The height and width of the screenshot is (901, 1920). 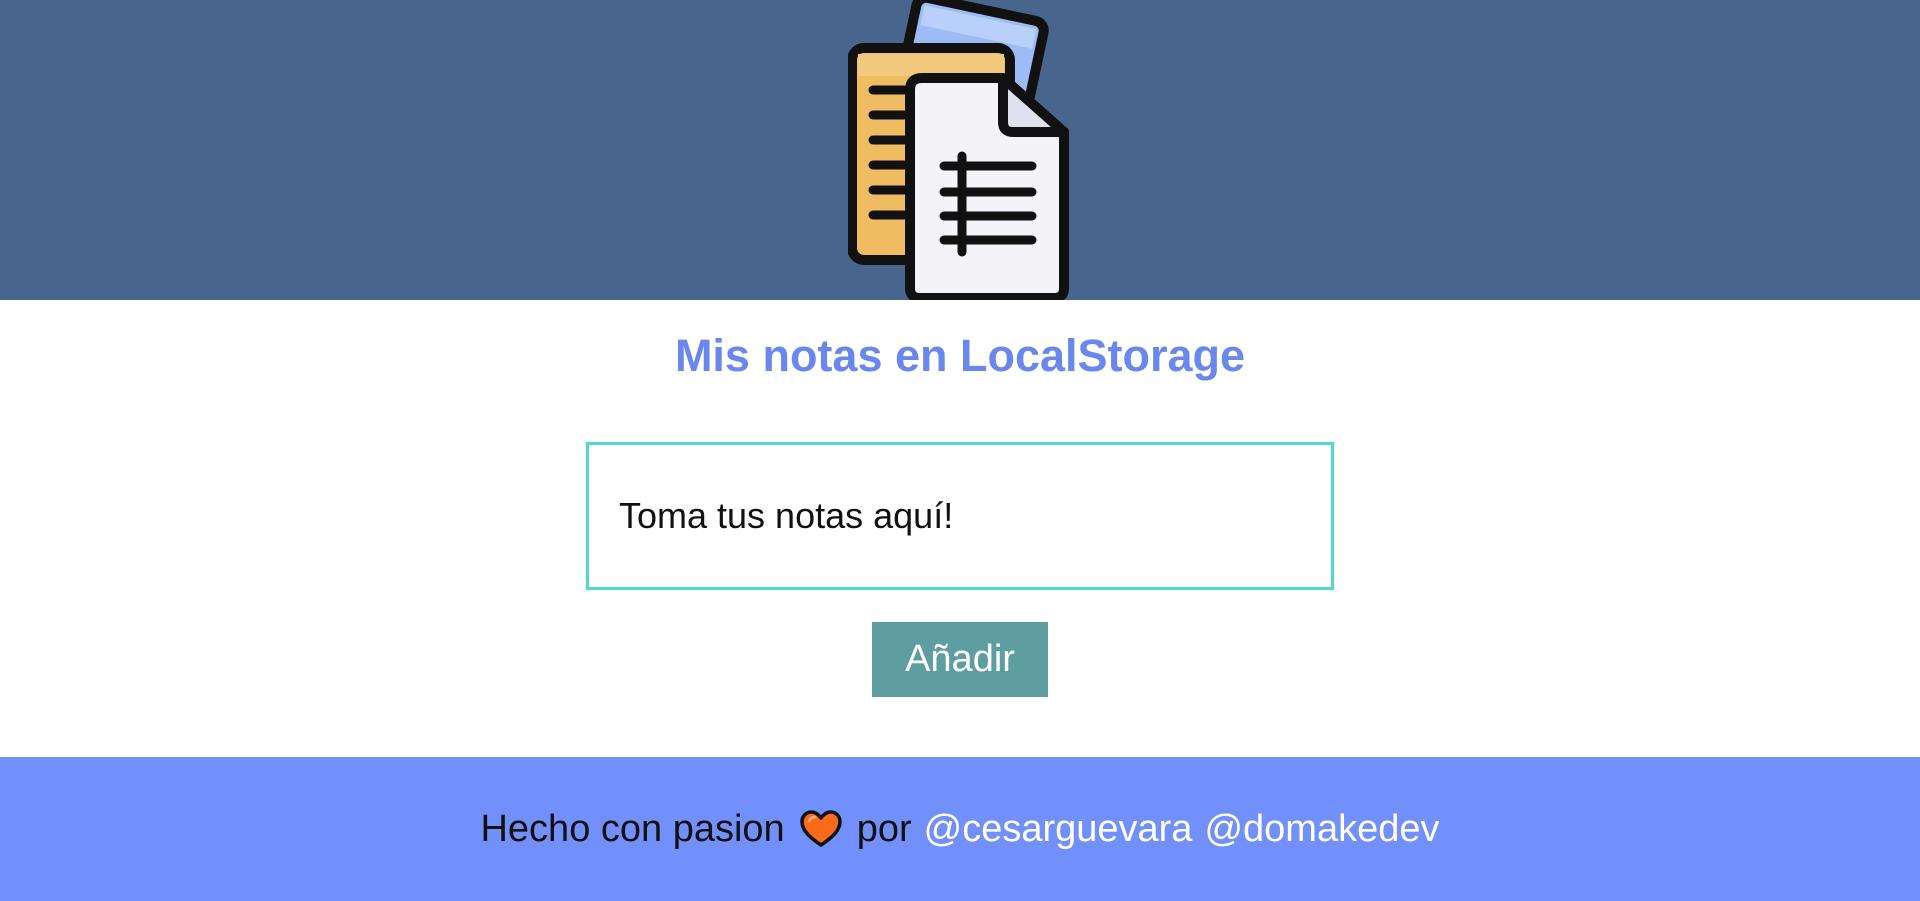 What do you see at coordinates (960, 659) in the screenshot?
I see `add-note-button: Añadir` at bounding box center [960, 659].